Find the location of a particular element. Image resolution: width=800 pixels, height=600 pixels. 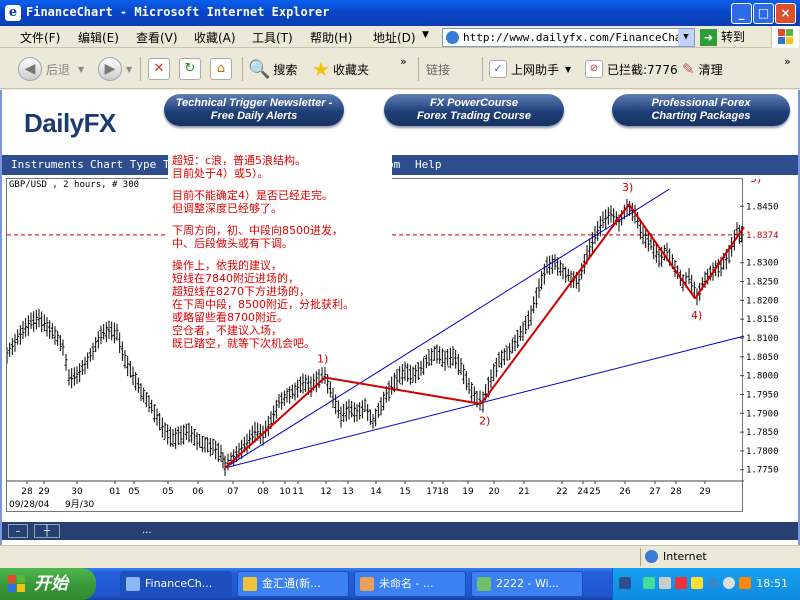

refresh-button: ↻ is located at coordinates (192, 69).